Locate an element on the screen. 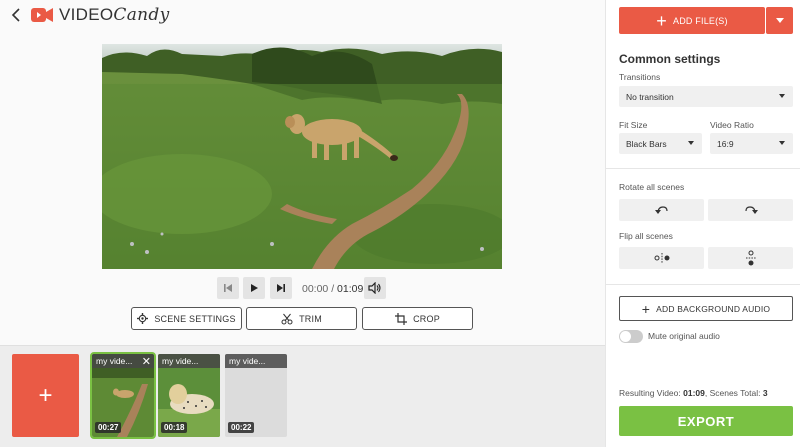 The image size is (800, 447). flip-vertical-icon is located at coordinates (750, 258).